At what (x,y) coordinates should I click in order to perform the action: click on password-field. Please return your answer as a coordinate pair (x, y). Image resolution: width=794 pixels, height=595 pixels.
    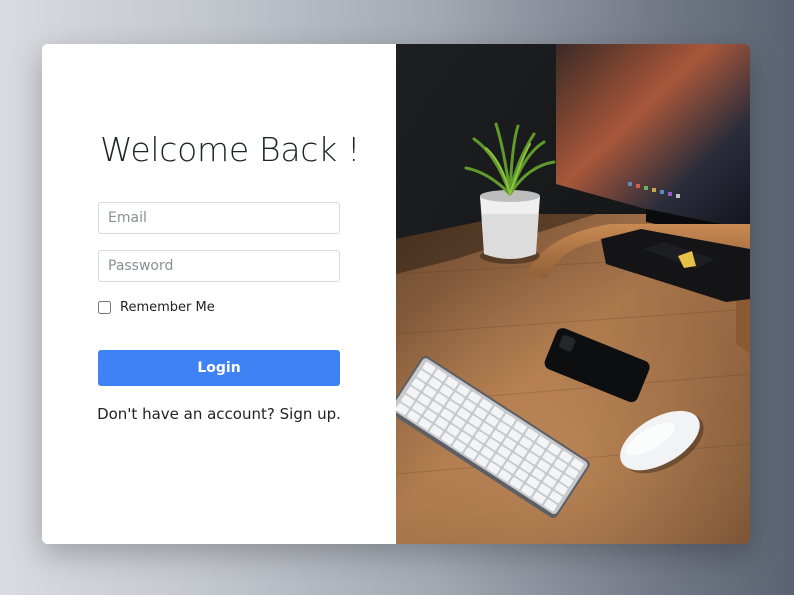
    Looking at the image, I should click on (219, 266).